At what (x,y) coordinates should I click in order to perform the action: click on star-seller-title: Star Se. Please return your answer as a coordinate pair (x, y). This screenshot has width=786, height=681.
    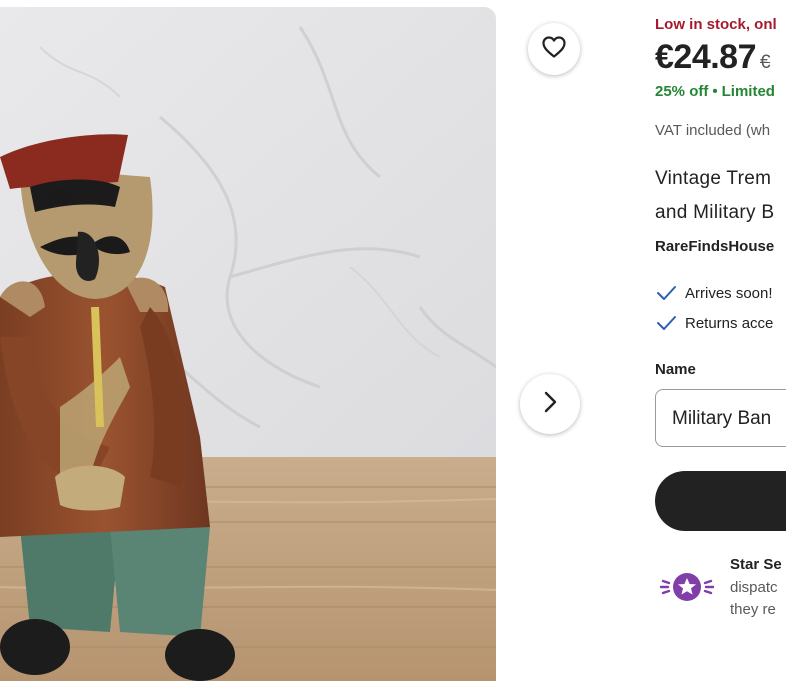
    Looking at the image, I should click on (756, 564).